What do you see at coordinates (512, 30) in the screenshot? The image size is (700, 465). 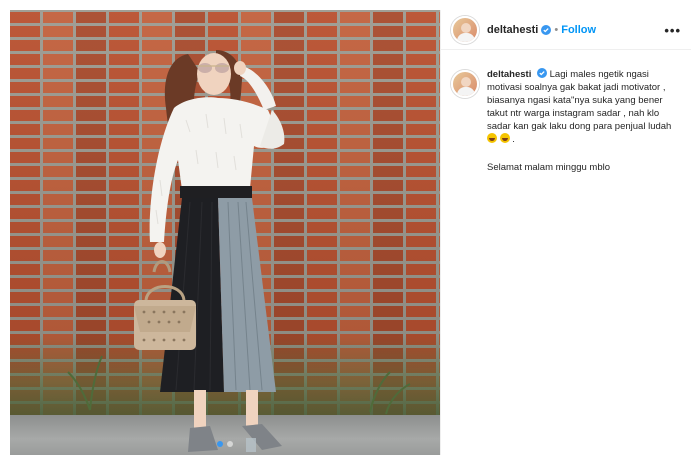 I see `header-username: deltahesti` at bounding box center [512, 30].